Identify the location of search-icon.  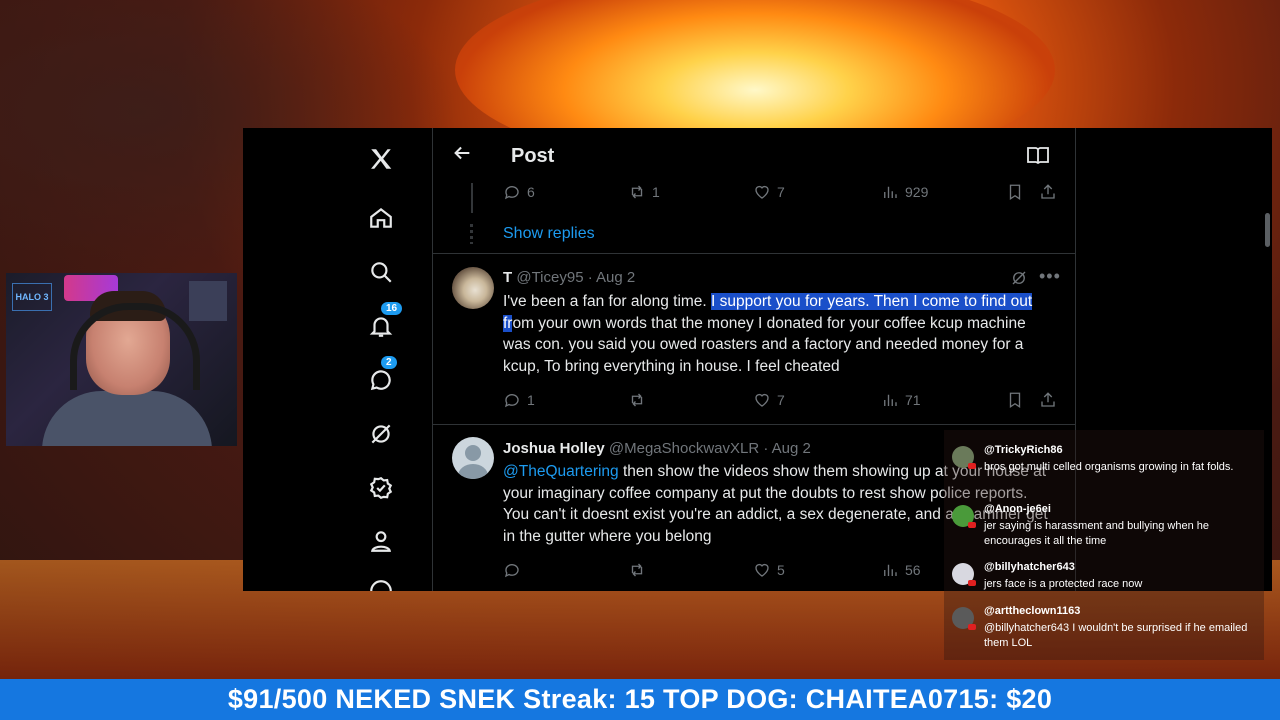
(381, 272).